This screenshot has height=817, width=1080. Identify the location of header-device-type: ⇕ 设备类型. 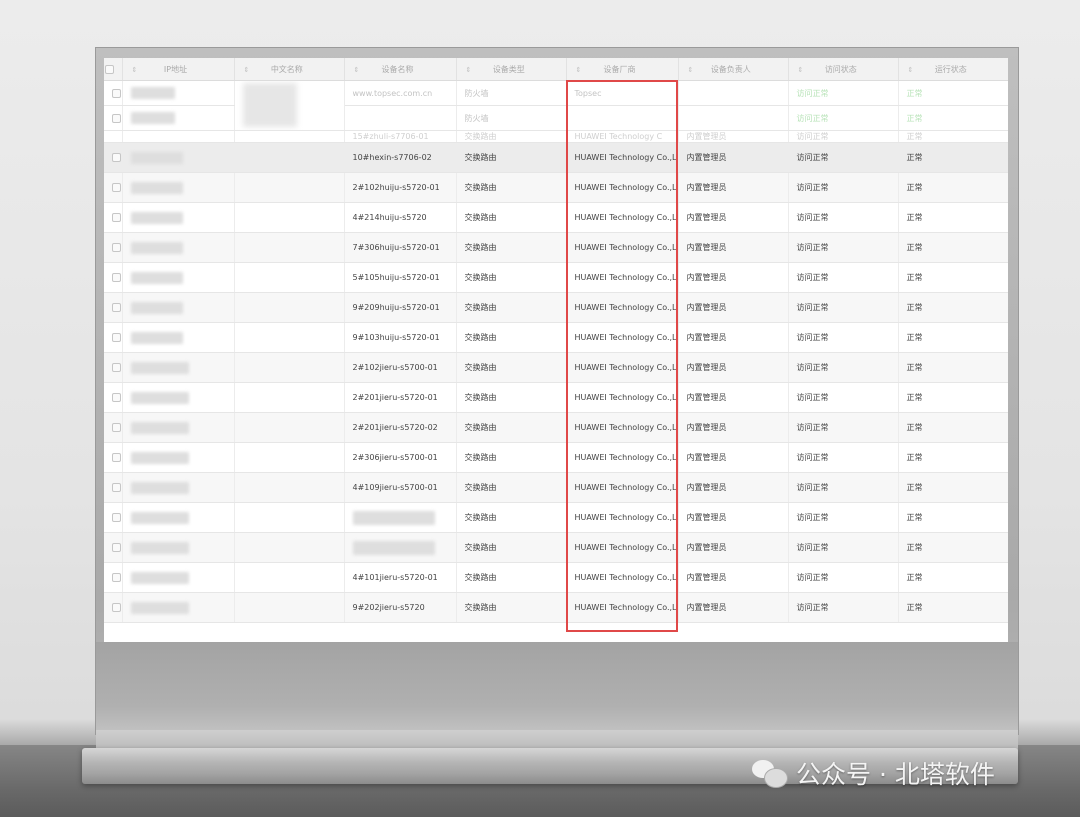
(511, 69).